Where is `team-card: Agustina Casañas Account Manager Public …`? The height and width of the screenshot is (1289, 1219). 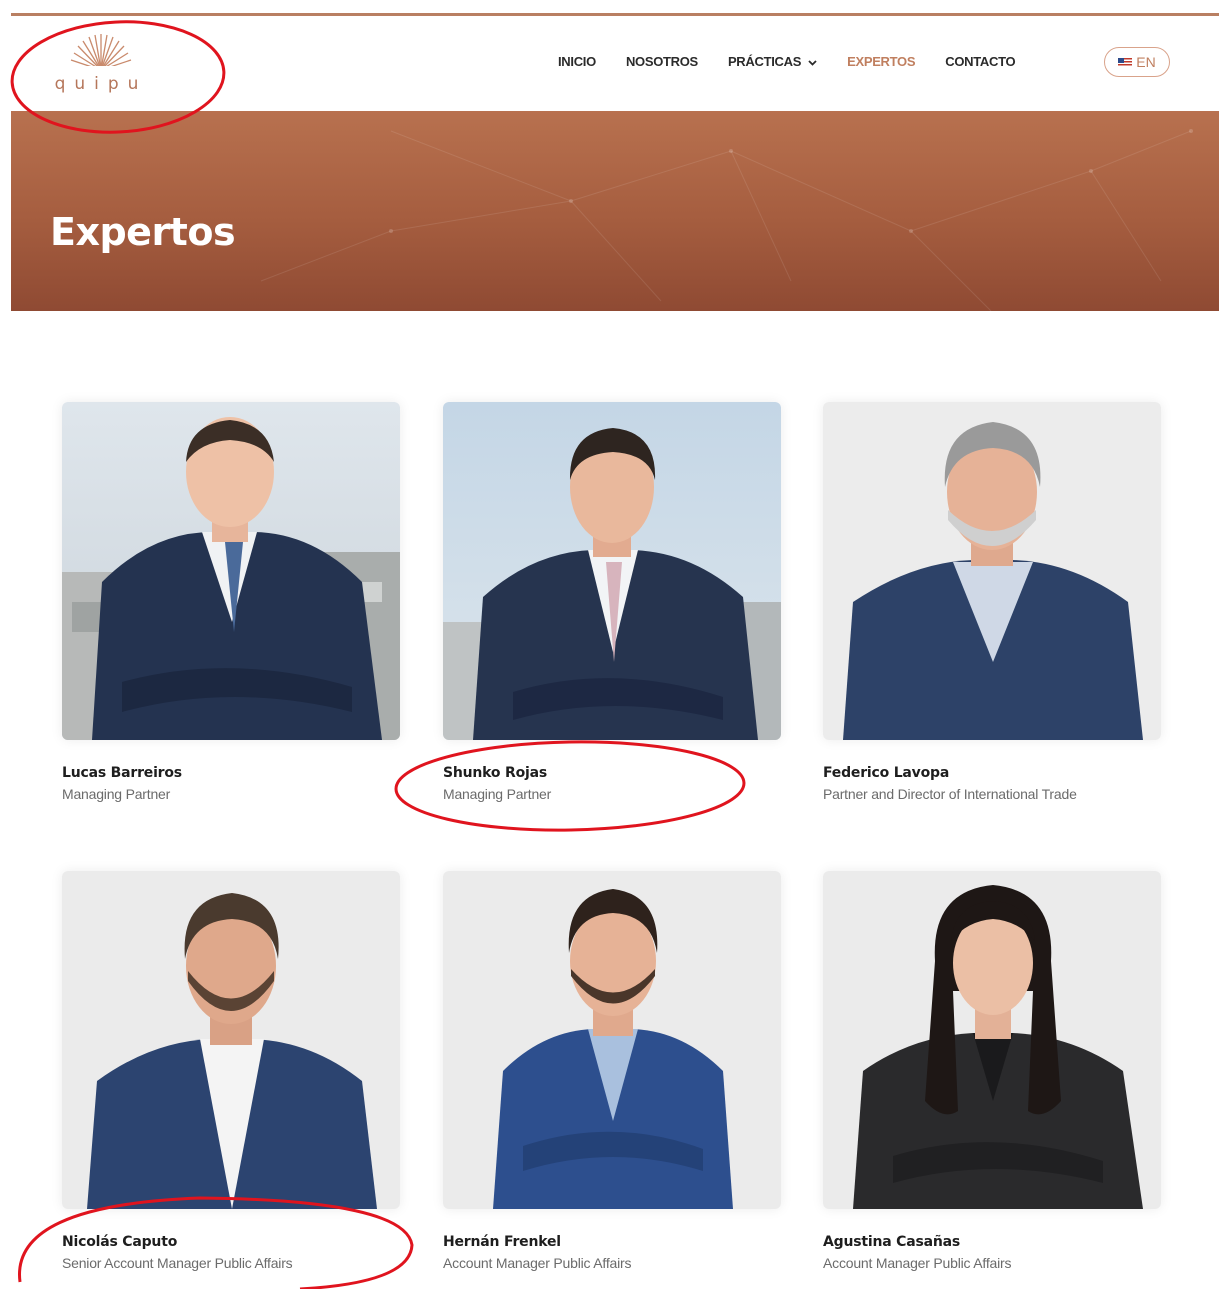
team-card: Agustina Casañas Account Manager Public … is located at coordinates (992, 1071).